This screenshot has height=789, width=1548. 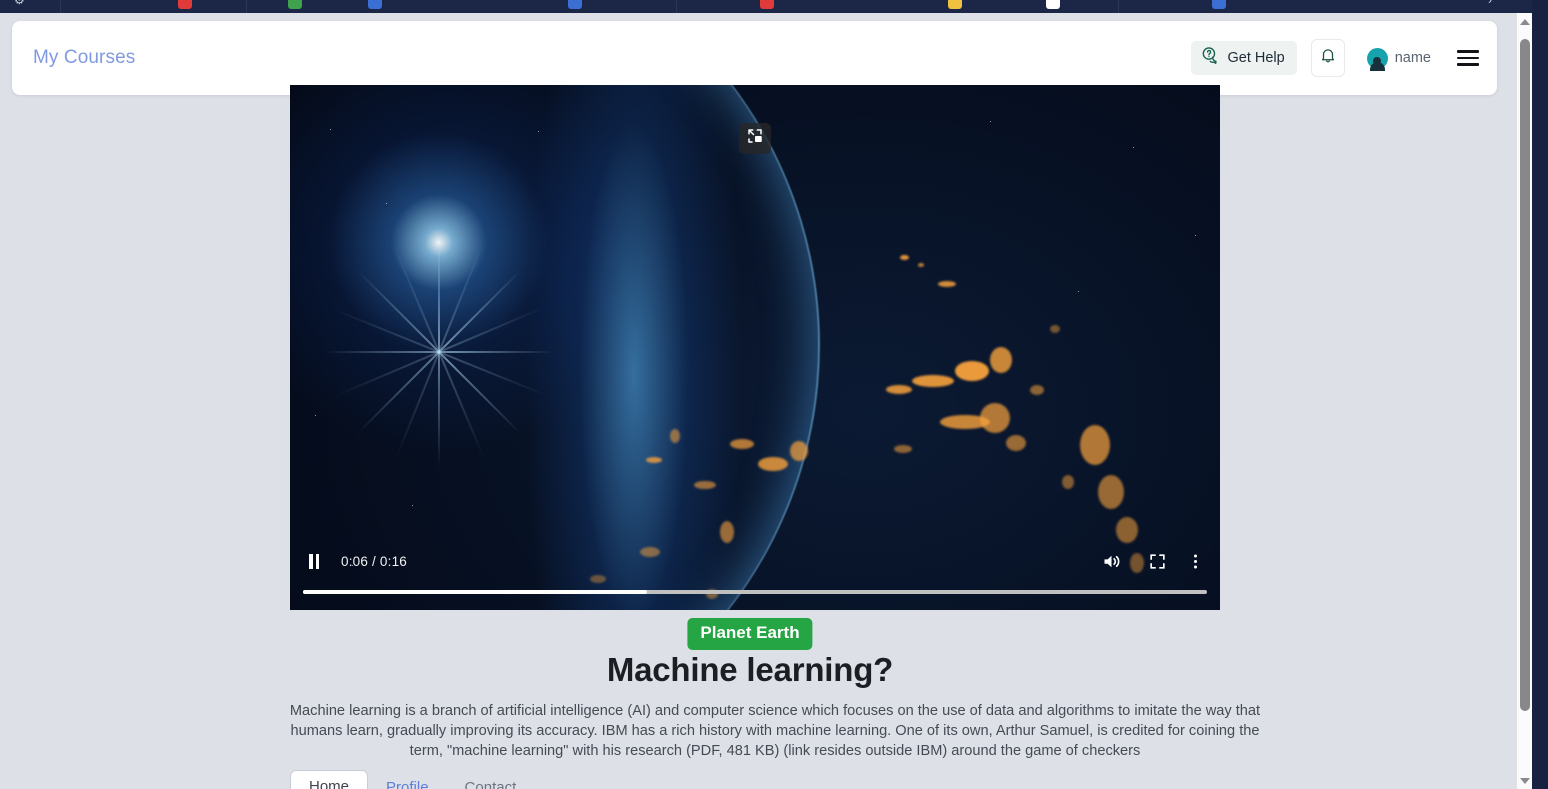 I want to click on notifications-button, so click(x=1327, y=58).